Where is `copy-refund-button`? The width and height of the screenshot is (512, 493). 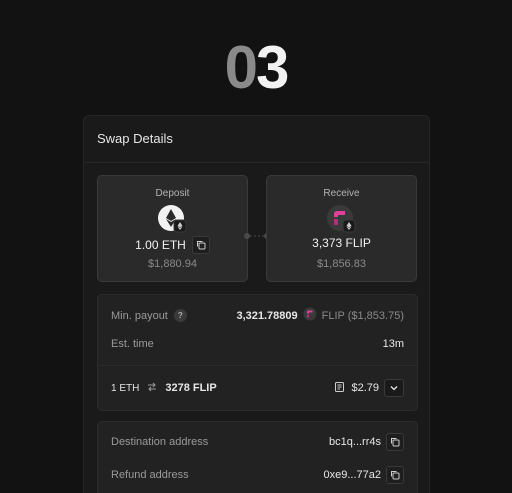
copy-refund-button is located at coordinates (395, 475).